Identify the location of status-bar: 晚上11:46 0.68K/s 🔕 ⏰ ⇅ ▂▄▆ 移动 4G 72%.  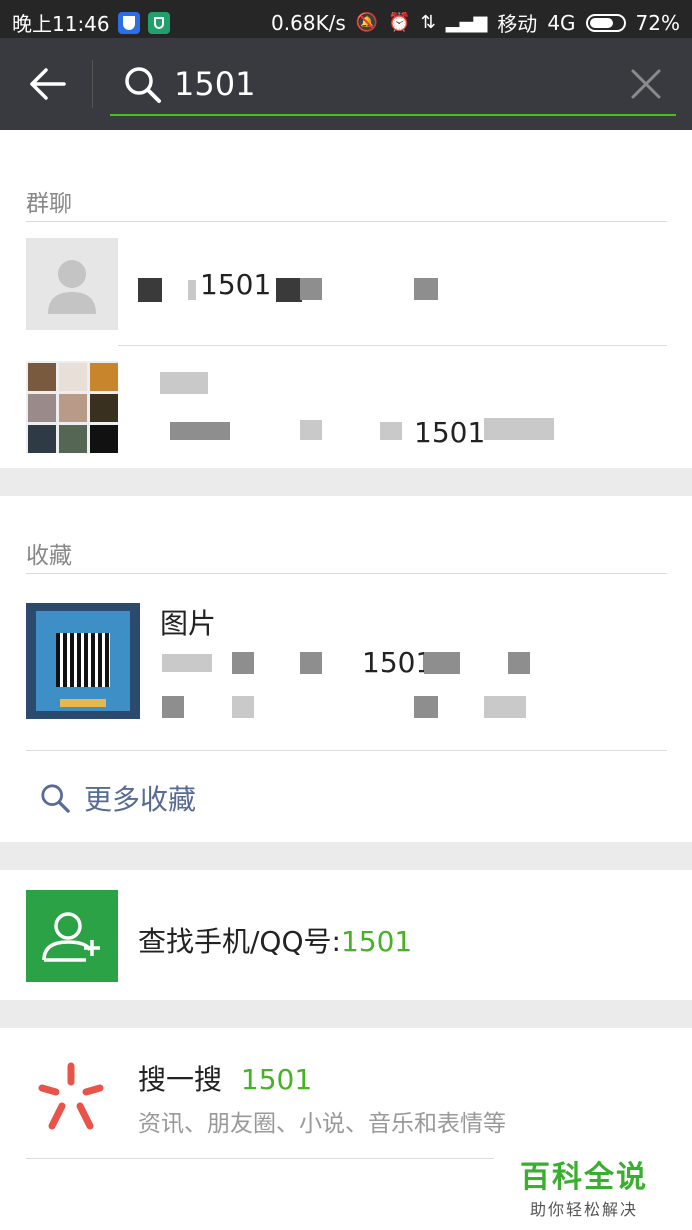
(346, 19).